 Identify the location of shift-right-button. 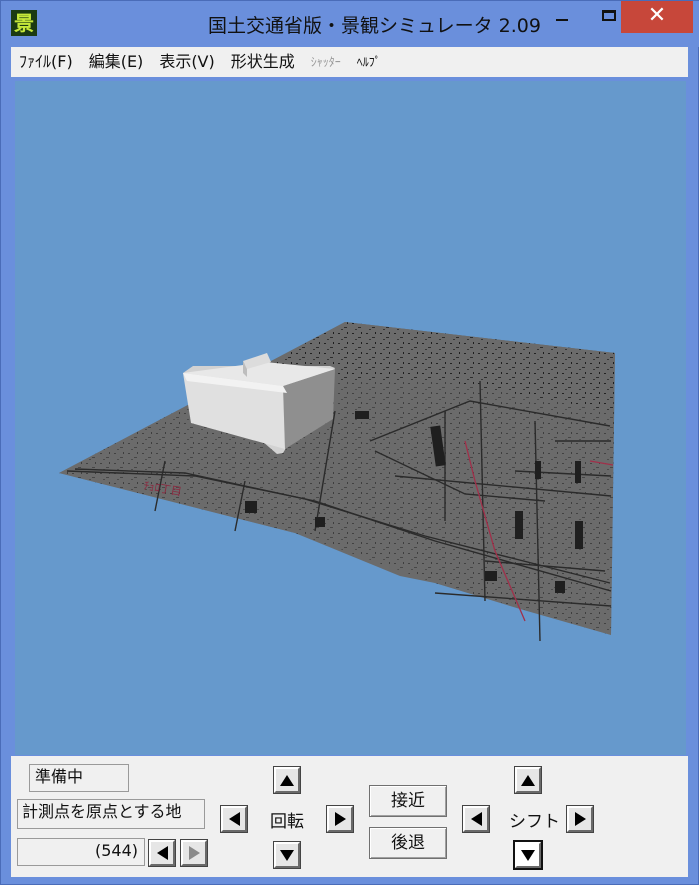
(580, 819).